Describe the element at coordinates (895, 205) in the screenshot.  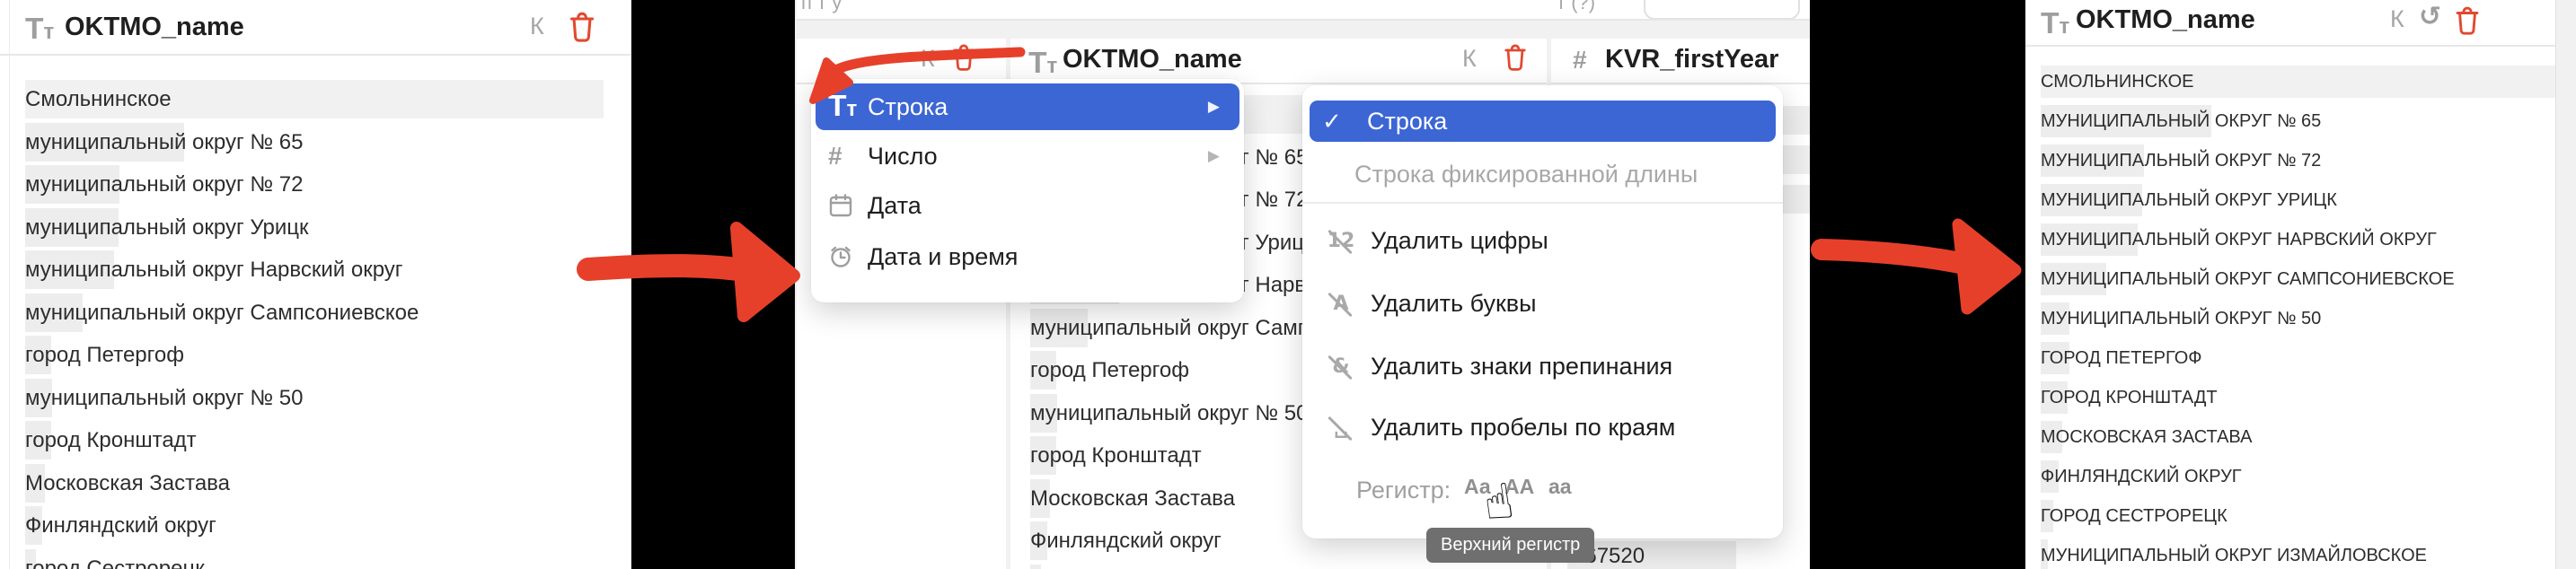
I see `menu-item-label: Дата` at that location.